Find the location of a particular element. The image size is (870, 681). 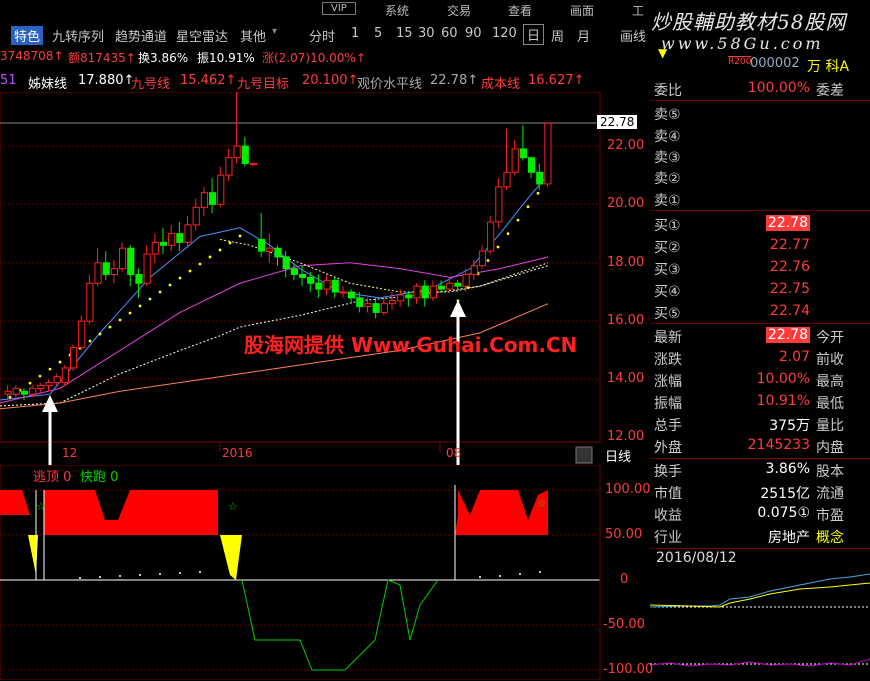

buy-row: 买② 22.77 is located at coordinates (760, 246).